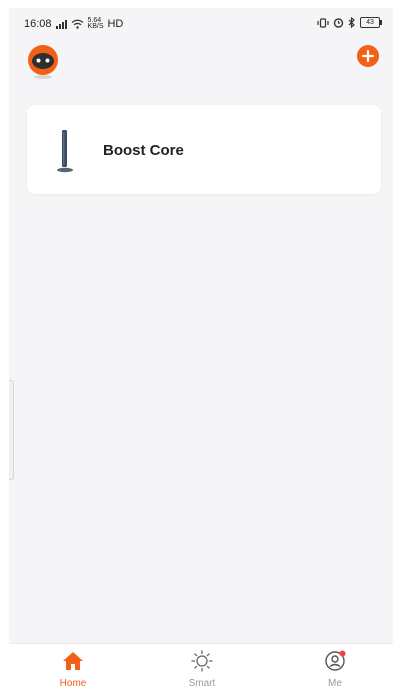 The width and height of the screenshot is (393, 694). I want to click on notification-dot-icon, so click(342, 653).